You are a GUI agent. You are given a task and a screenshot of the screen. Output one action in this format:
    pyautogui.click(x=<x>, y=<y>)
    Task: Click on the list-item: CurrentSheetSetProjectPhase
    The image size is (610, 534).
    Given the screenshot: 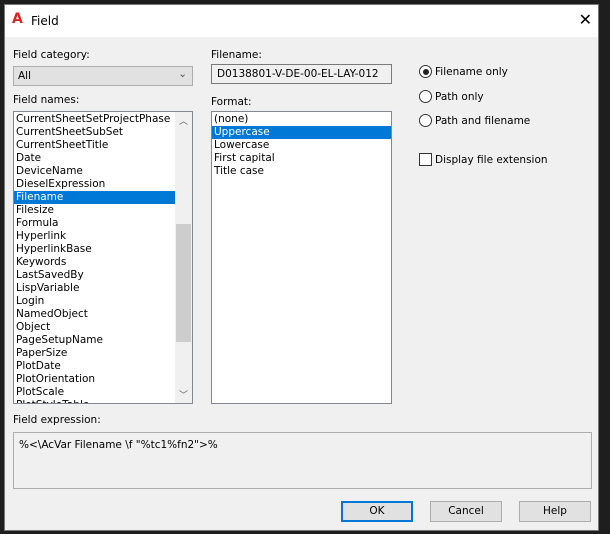 What is the action you would take?
    pyautogui.click(x=103, y=119)
    